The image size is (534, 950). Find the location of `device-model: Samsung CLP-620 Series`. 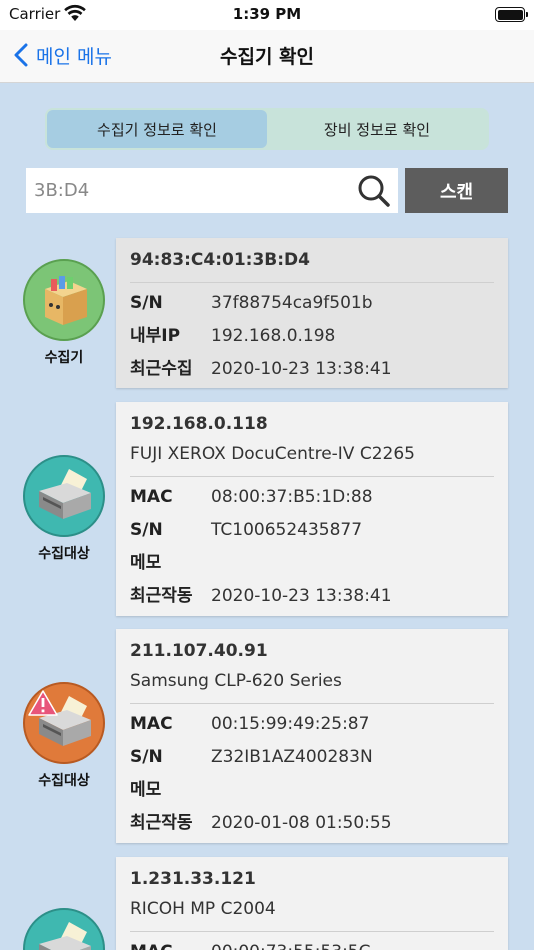

device-model: Samsung CLP-620 Series is located at coordinates (236, 681).